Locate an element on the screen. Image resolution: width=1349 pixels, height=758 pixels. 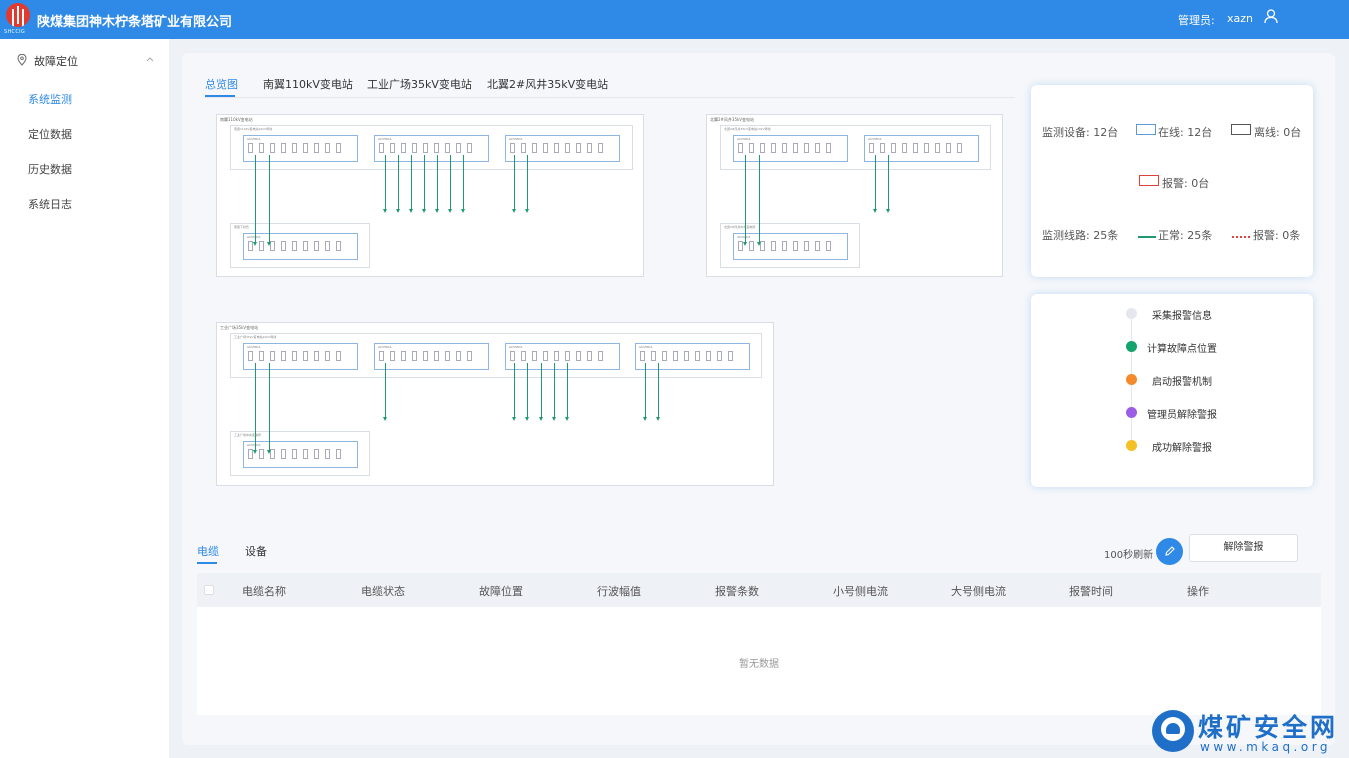
alarm-legend-line is located at coordinates (1241, 237).